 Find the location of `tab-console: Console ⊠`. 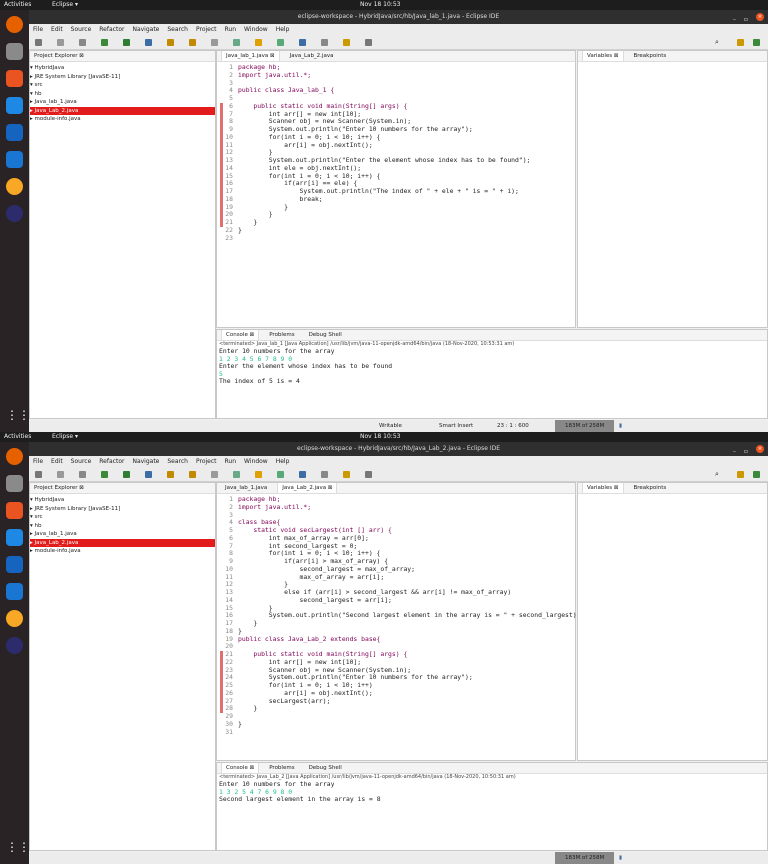

tab-console: Console ⊠ is located at coordinates (240, 768).